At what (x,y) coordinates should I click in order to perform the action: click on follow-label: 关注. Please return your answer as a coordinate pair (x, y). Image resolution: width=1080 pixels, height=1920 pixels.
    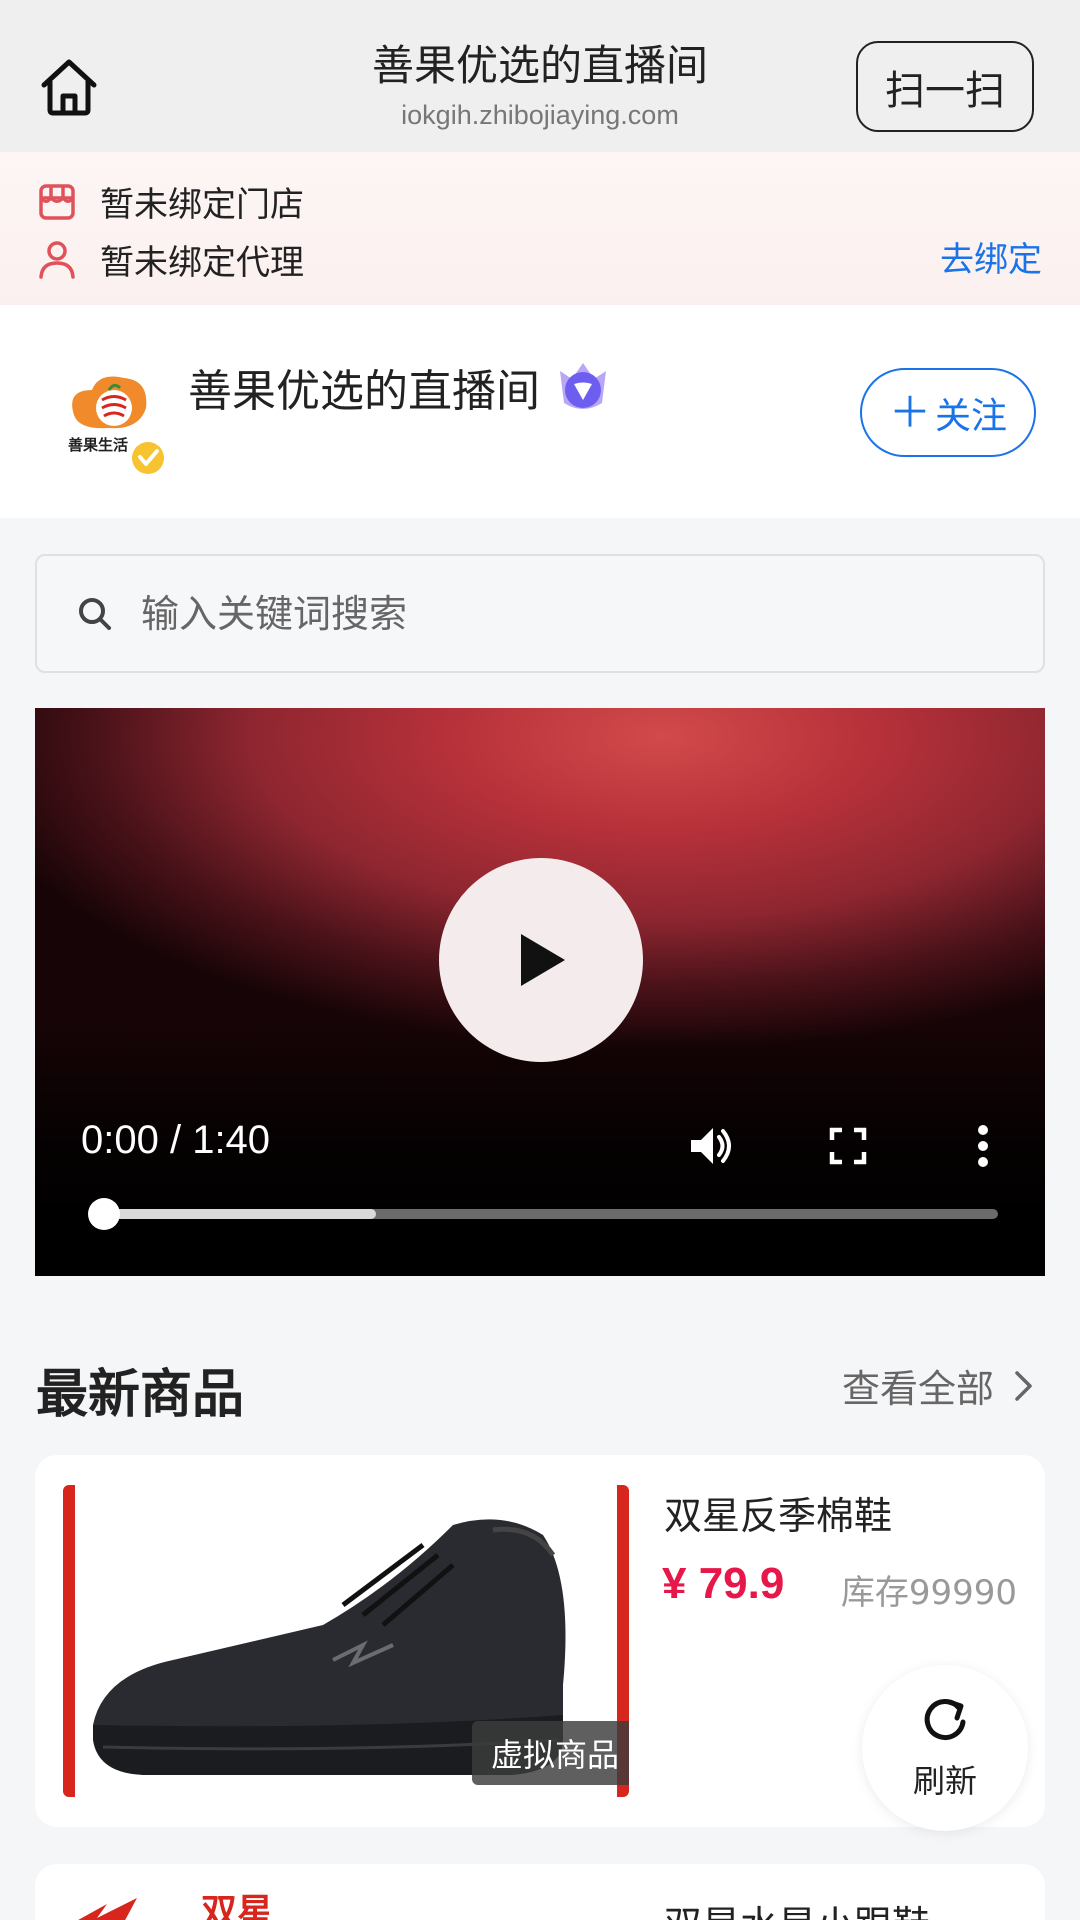
    Looking at the image, I should click on (971, 415).